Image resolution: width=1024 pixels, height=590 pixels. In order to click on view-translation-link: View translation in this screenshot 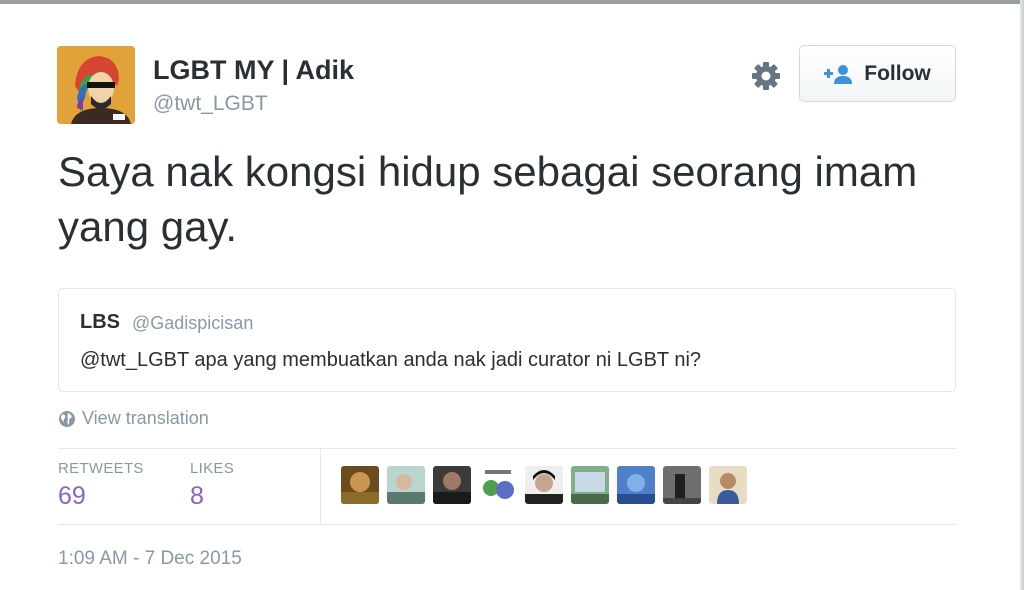, I will do `click(133, 418)`.